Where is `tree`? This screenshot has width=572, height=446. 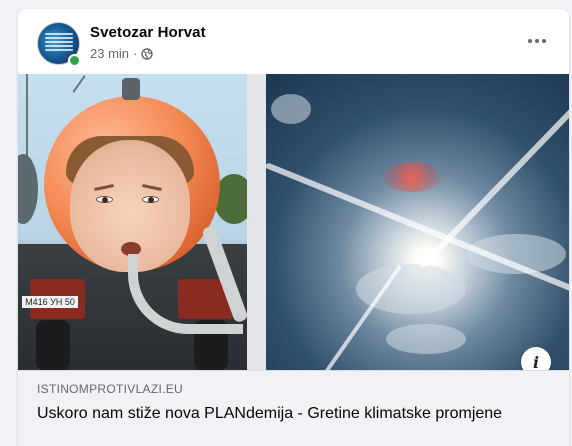
tree is located at coordinates (28, 189).